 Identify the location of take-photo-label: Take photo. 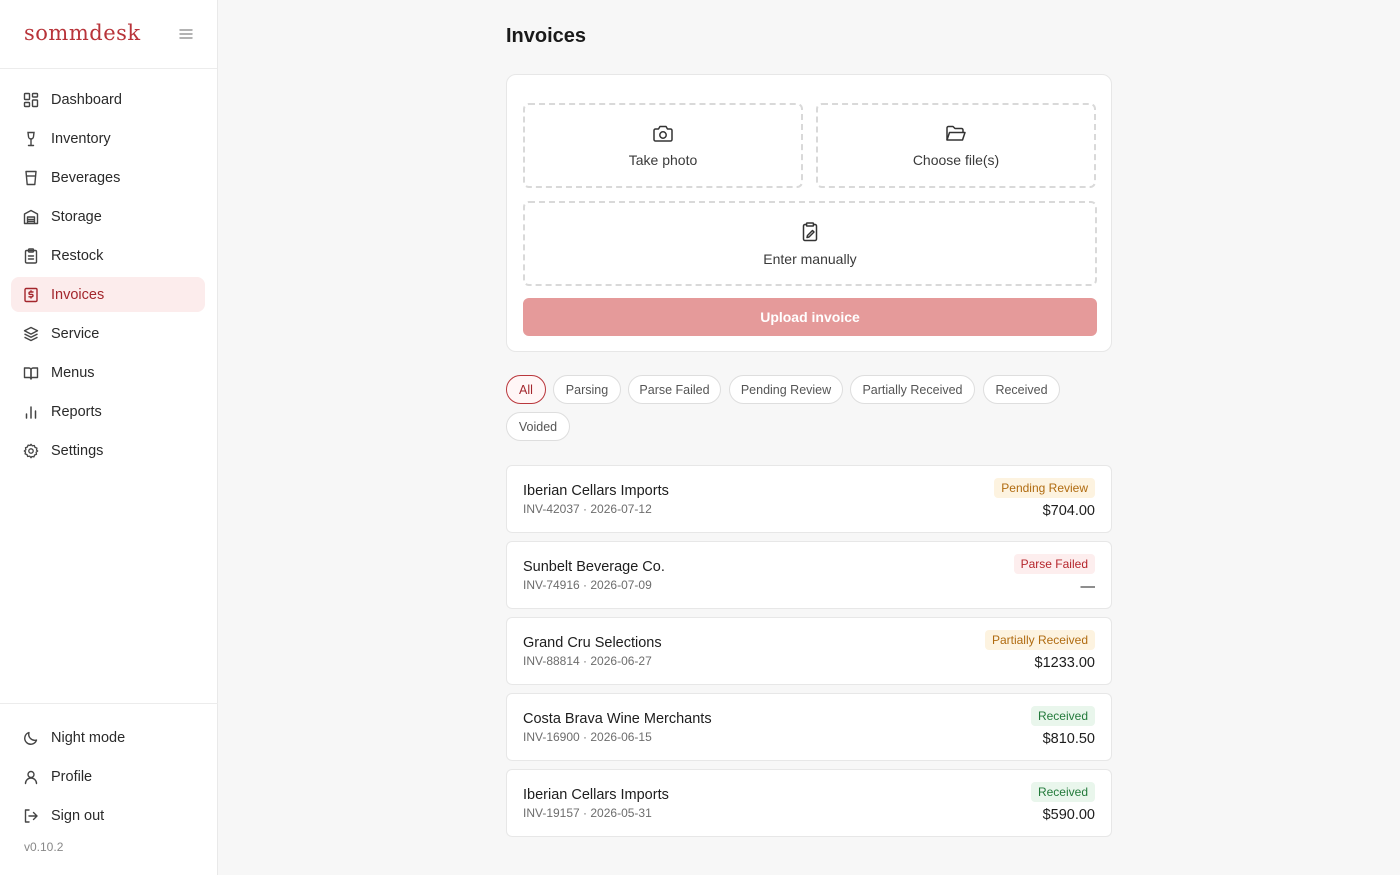
(663, 159).